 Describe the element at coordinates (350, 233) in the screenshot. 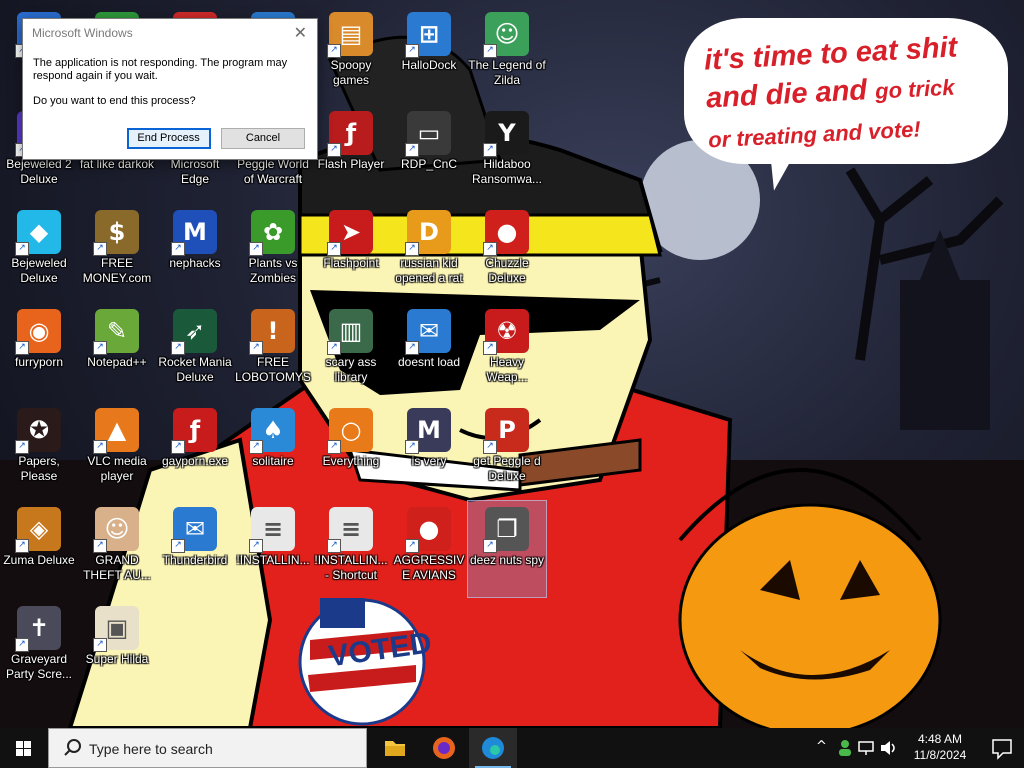

I see `flashpoint-icon: ➤ ↗` at that location.